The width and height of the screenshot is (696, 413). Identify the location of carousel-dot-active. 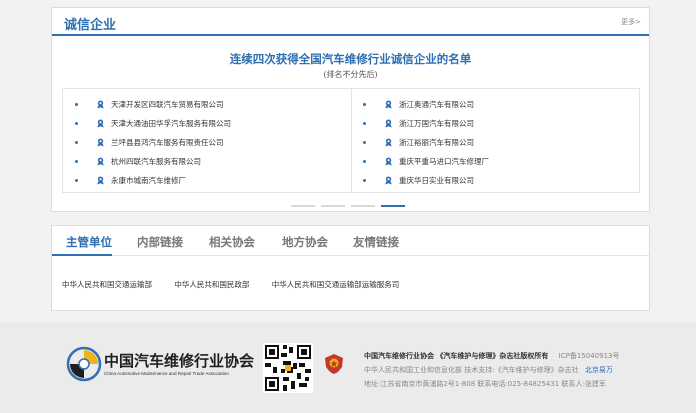
(393, 206).